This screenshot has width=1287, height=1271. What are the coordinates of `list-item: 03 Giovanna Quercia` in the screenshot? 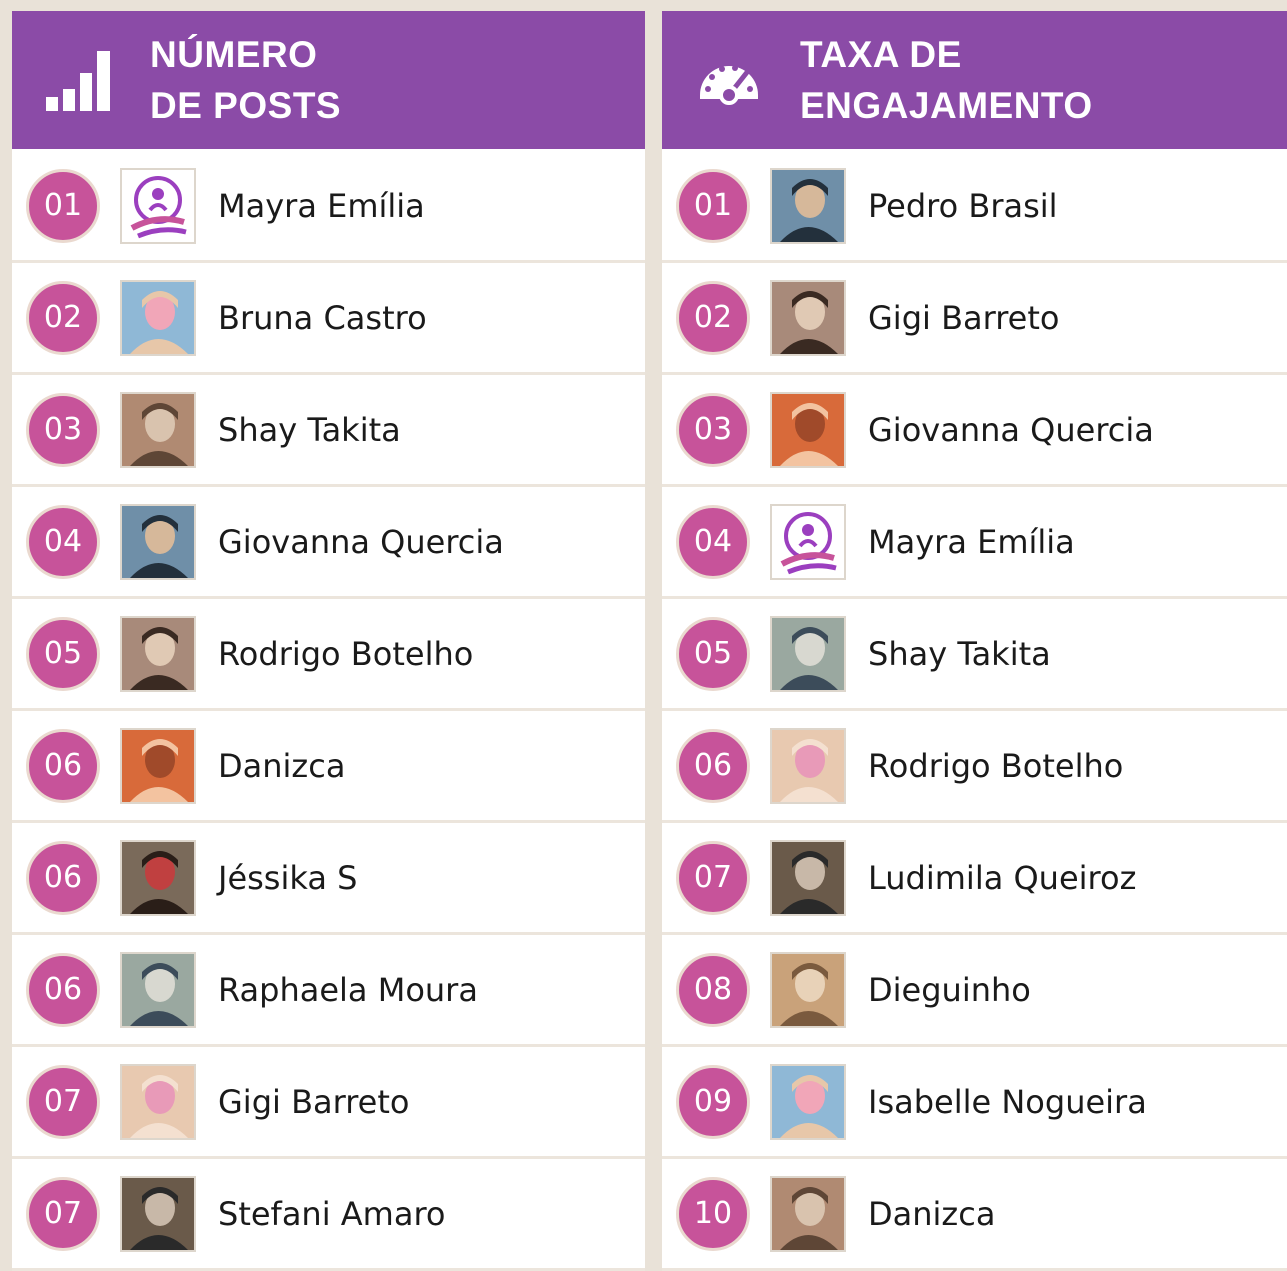 It's located at (974, 431).